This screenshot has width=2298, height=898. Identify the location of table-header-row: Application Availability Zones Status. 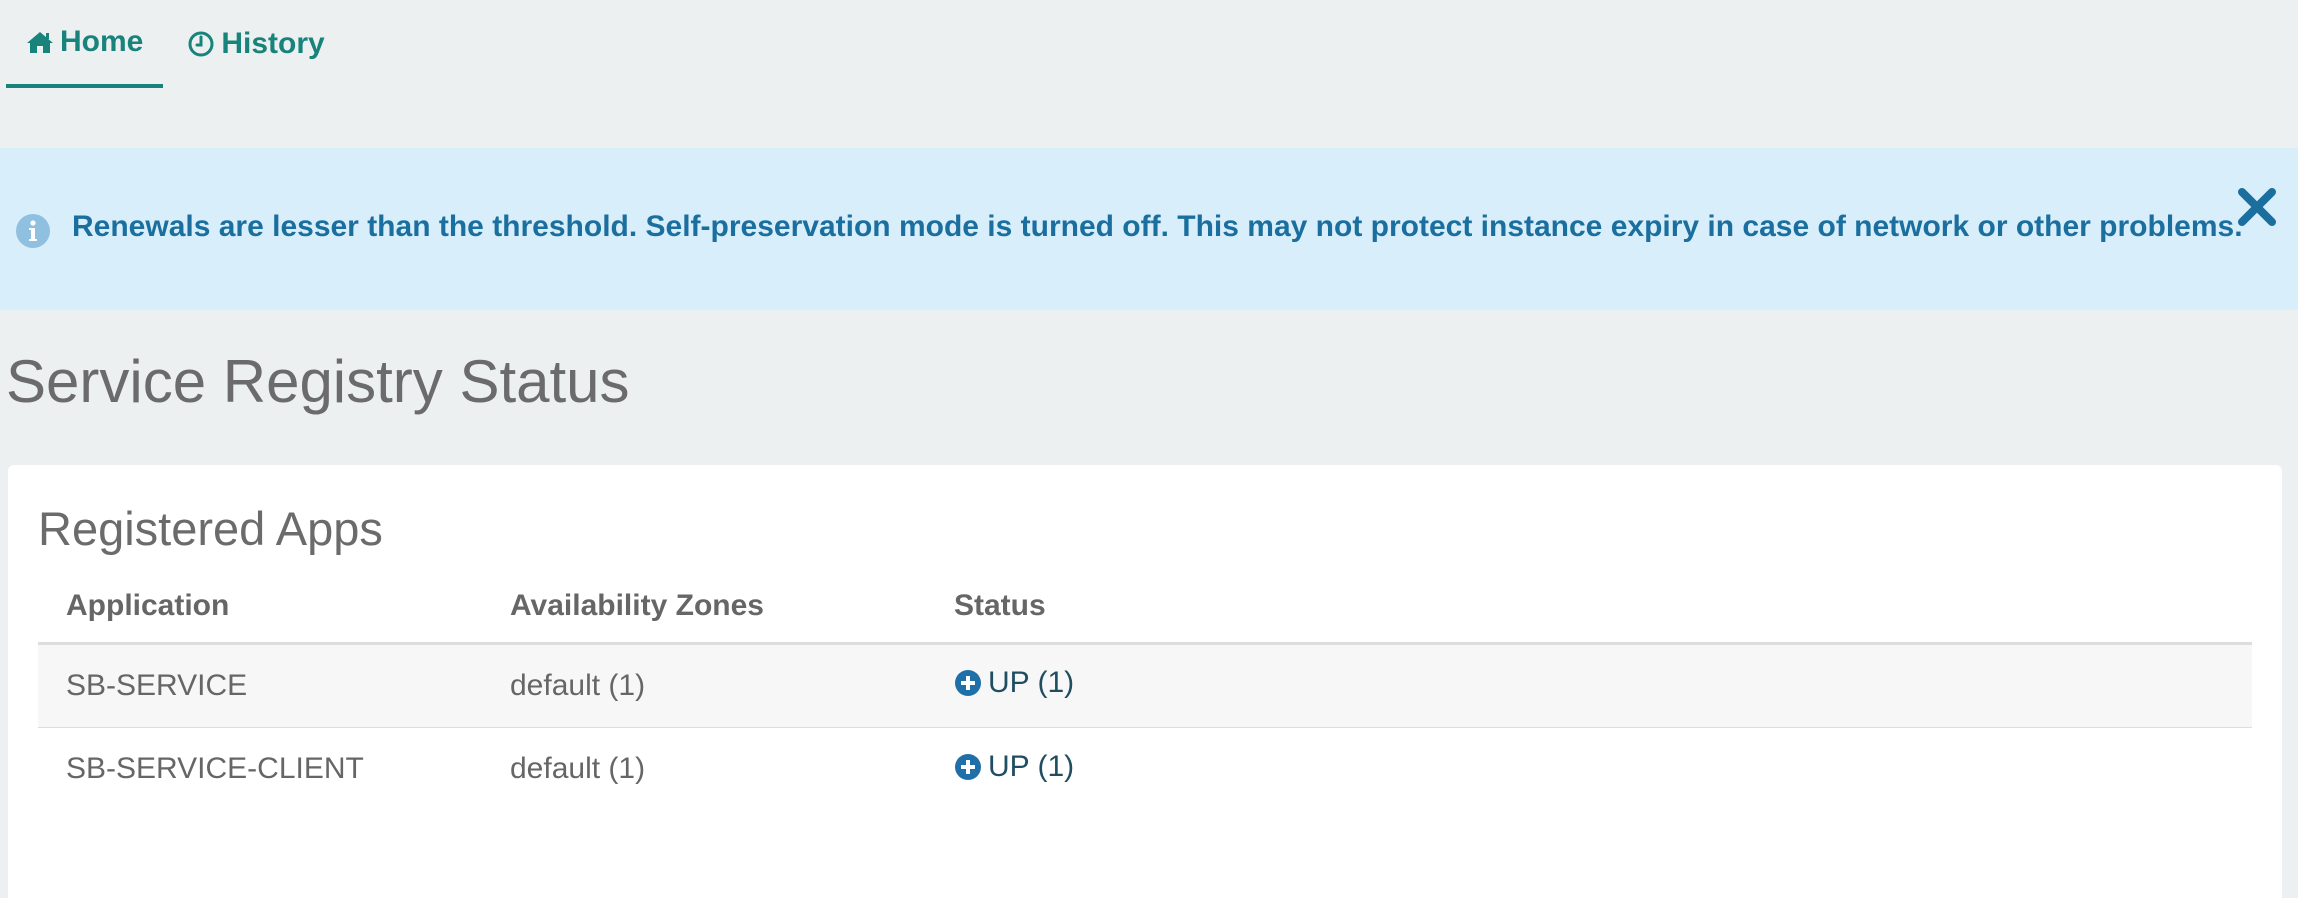
(1145, 614).